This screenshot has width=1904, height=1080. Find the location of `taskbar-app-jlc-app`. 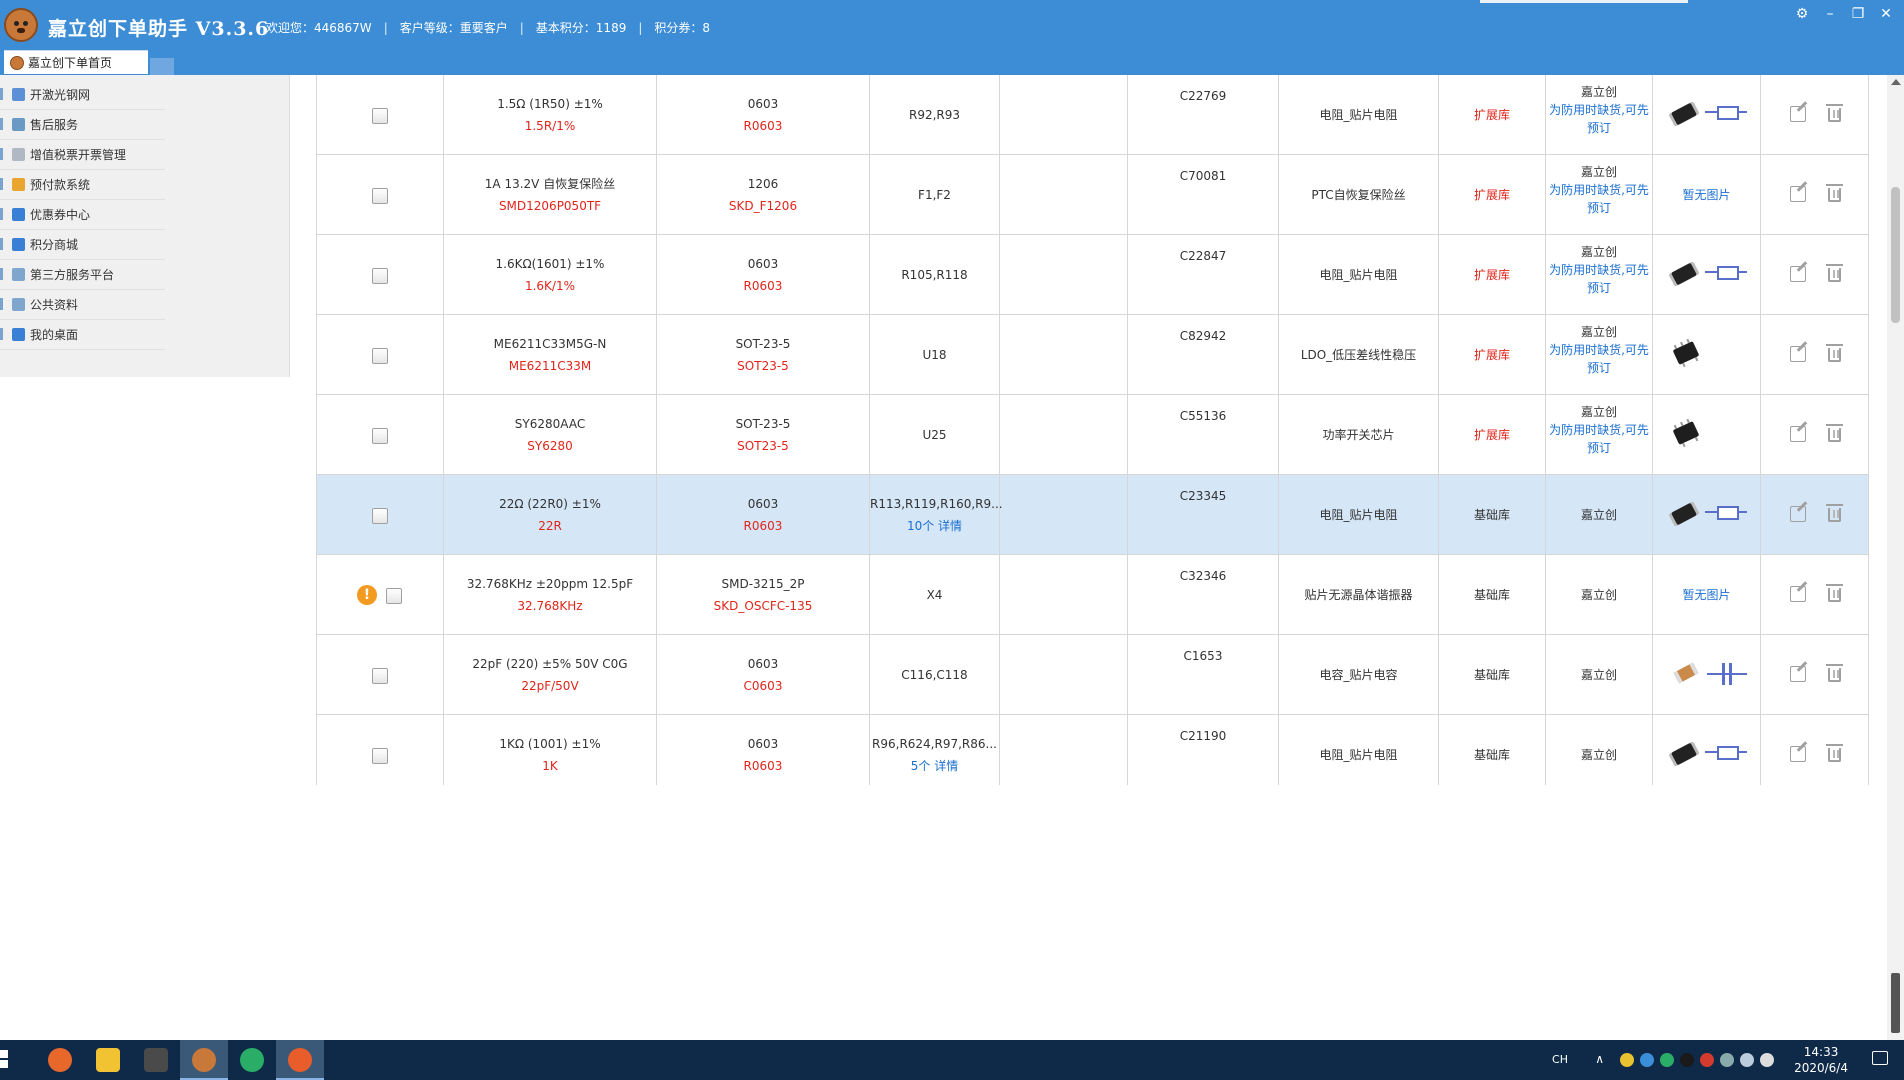

taskbar-app-jlc-app is located at coordinates (300, 1060).